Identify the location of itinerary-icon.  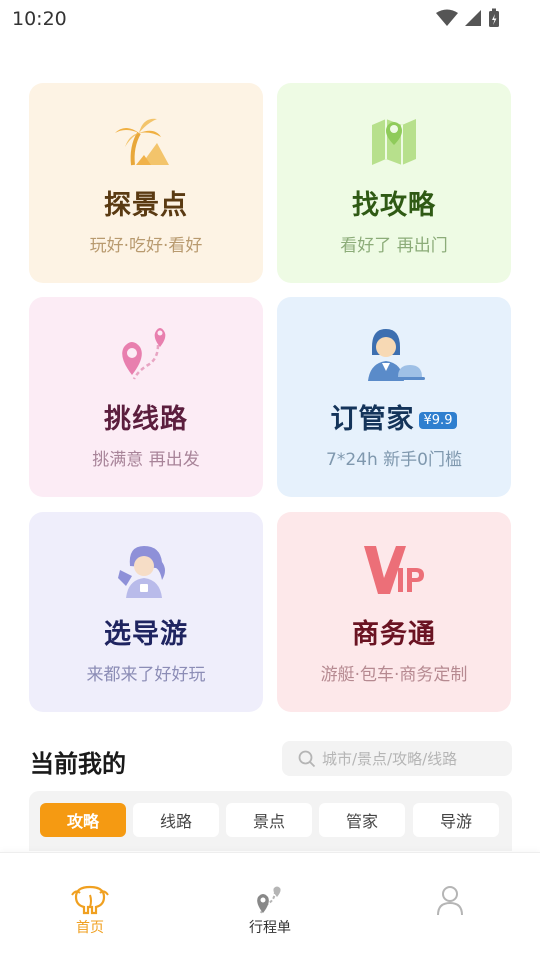
(270, 898).